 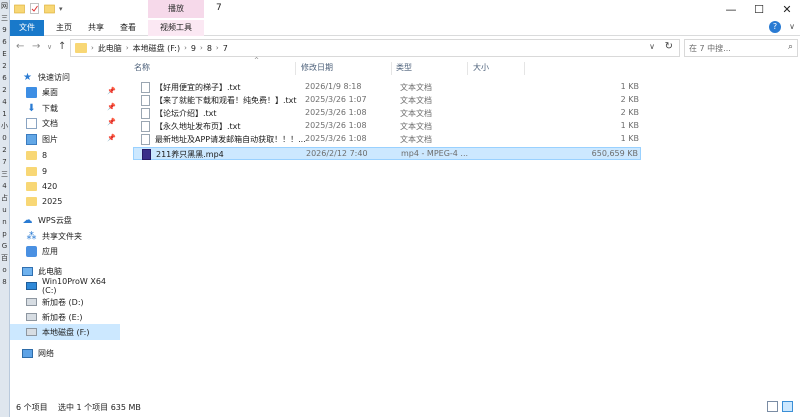 What do you see at coordinates (432, 68) in the screenshot?
I see `column-header-type: 类型` at bounding box center [432, 68].